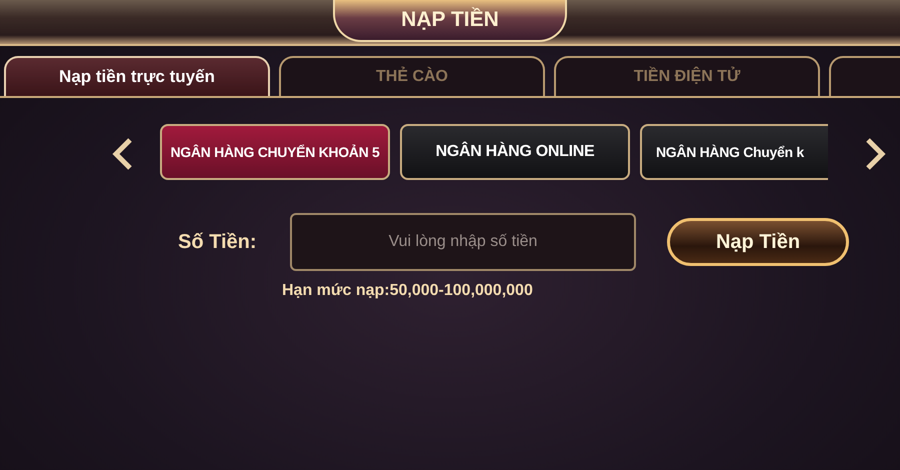 This screenshot has height=470, width=900. What do you see at coordinates (734, 152) in the screenshot?
I see `bank-option: NGÂN HÀNG Chuyển k` at bounding box center [734, 152].